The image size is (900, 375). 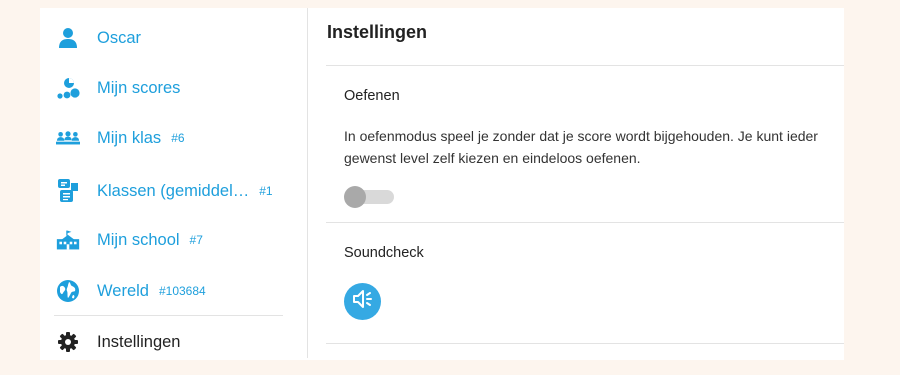 I want to click on scores-icon, so click(x=68, y=88).